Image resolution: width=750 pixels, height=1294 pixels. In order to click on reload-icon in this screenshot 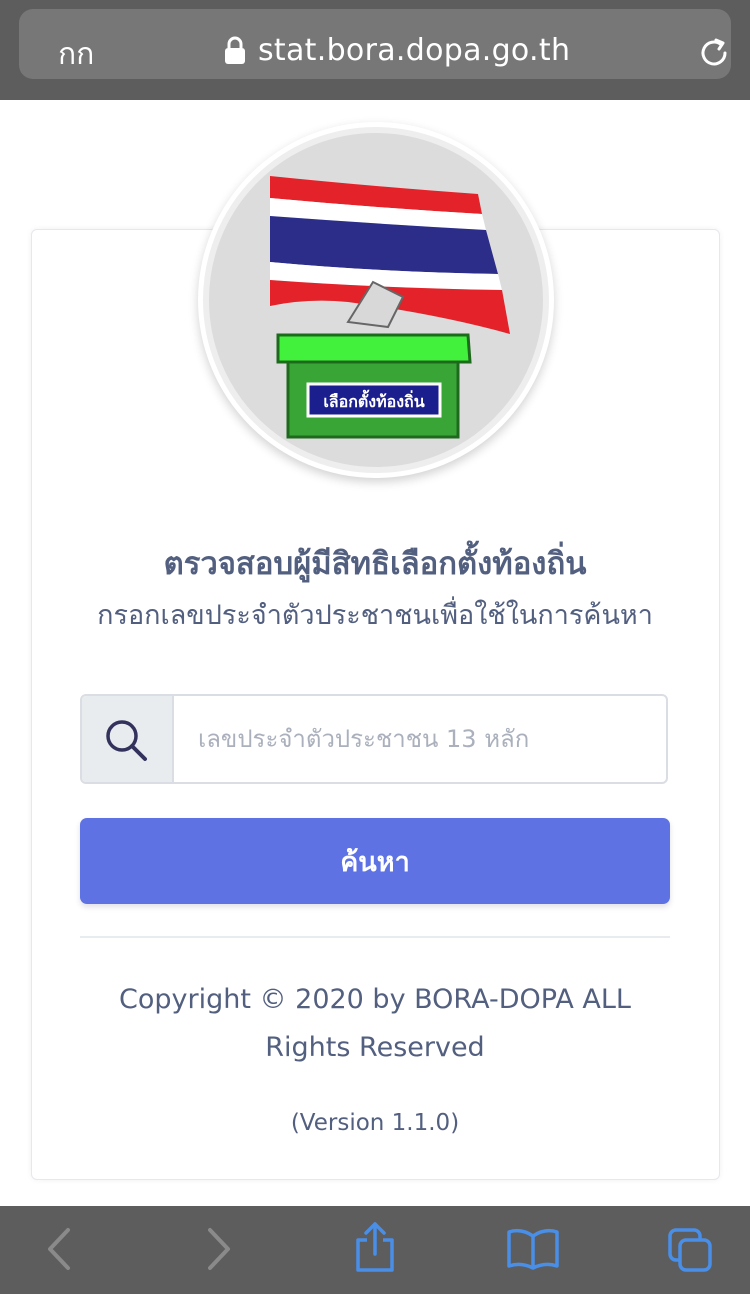, I will do `click(714, 53)`.